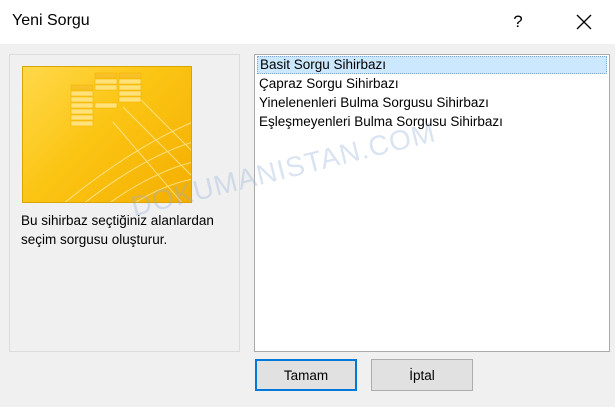 The width and height of the screenshot is (615, 407). Describe the element at coordinates (51, 20) in the screenshot. I see `dialog-title: Yeni Sorgu` at that location.